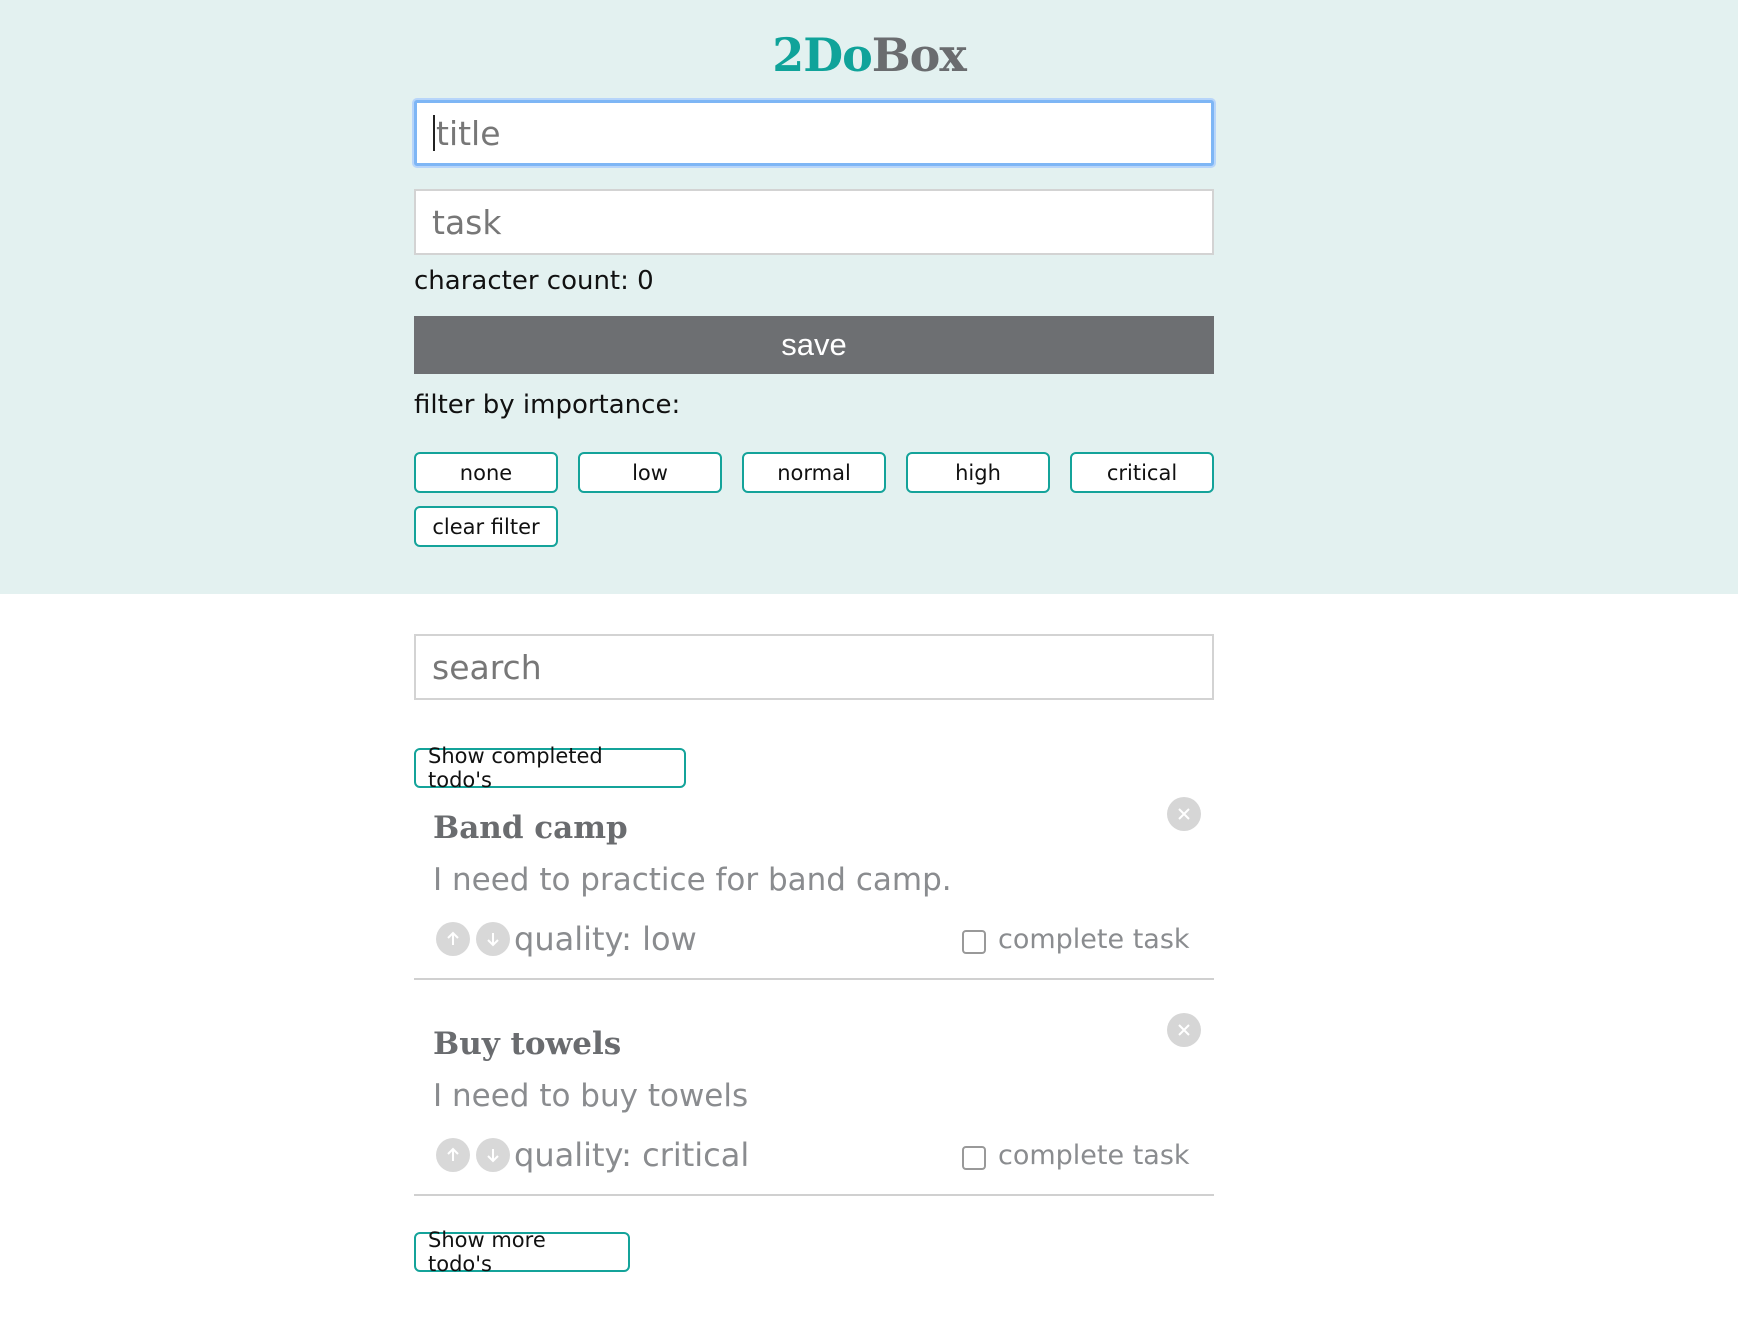 Image resolution: width=1738 pixels, height=1342 pixels. I want to click on todo-title: Band camp, so click(530, 828).